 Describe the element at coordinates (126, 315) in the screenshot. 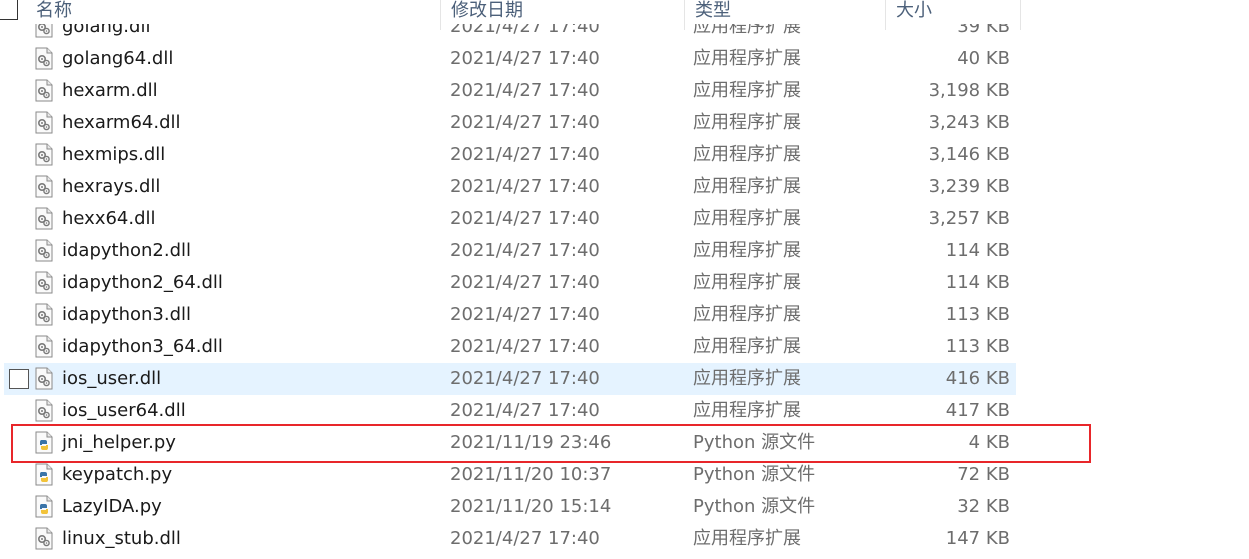

I see `file-name: idapython3.dll` at that location.